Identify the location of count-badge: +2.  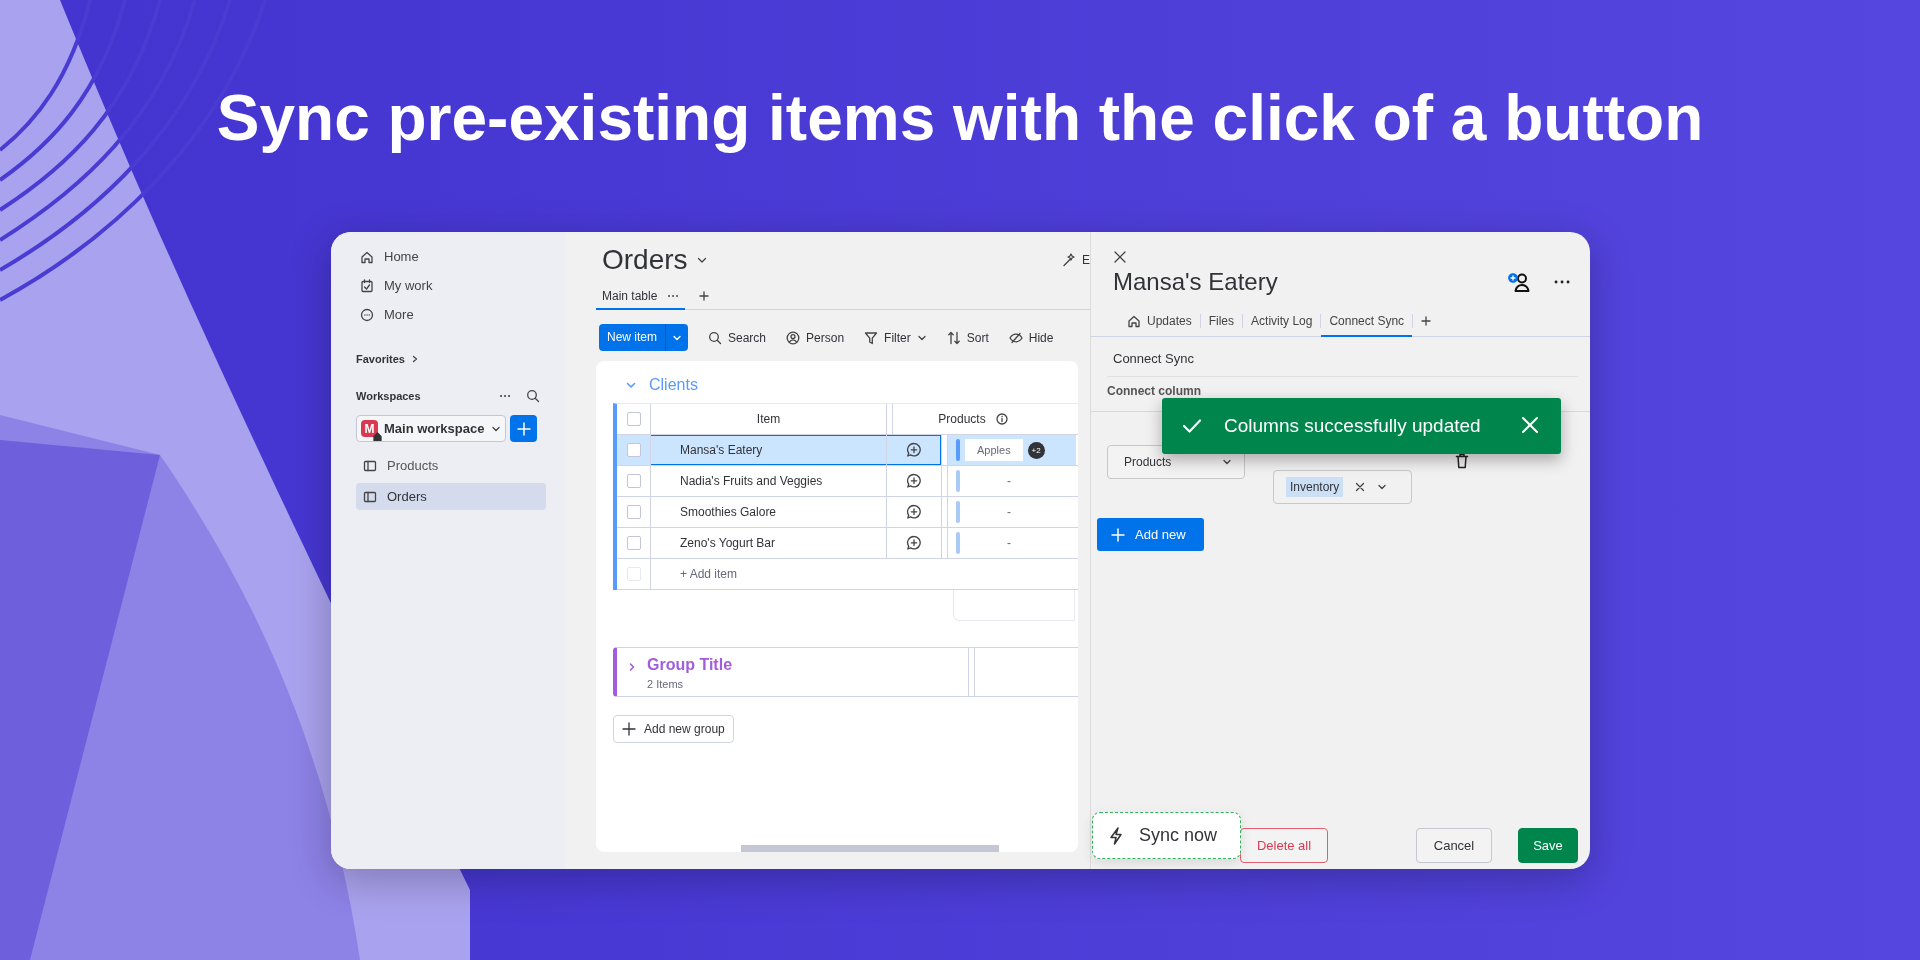
(1036, 450).